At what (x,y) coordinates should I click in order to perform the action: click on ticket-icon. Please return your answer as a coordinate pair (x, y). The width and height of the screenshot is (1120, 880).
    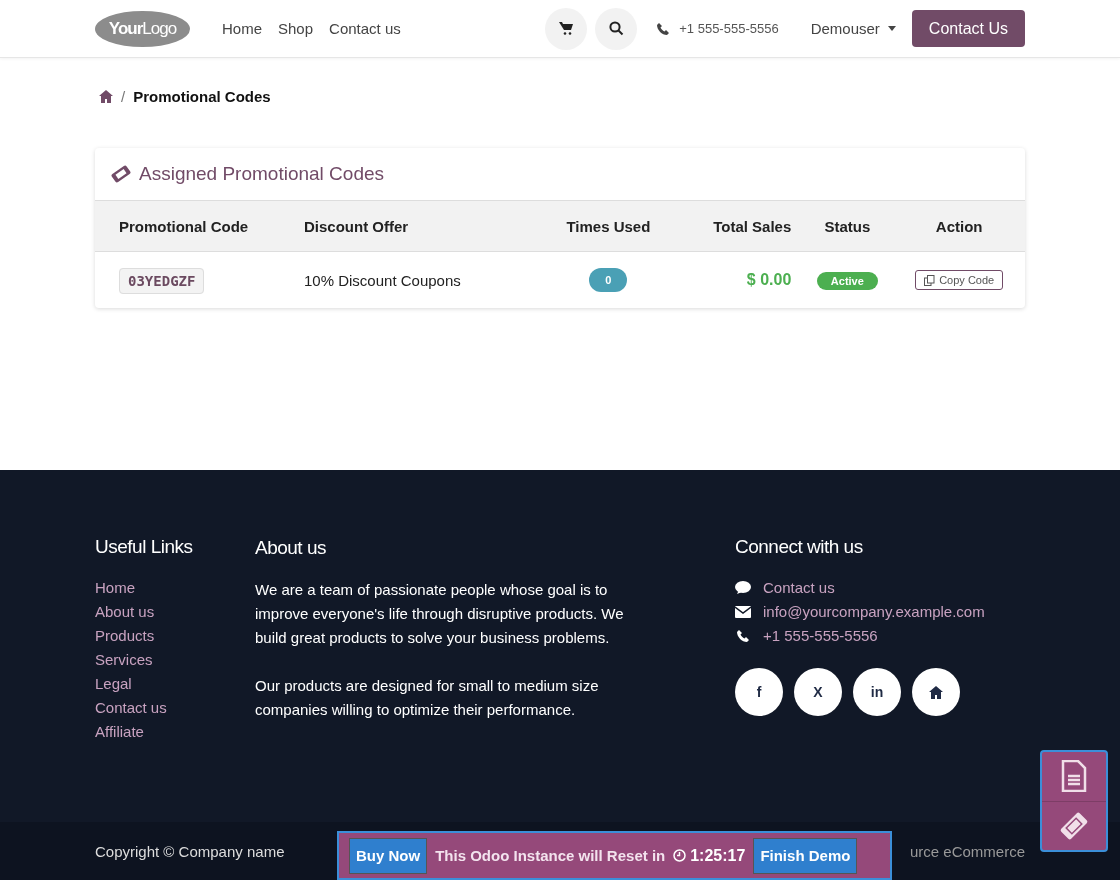
    Looking at the image, I should click on (121, 174).